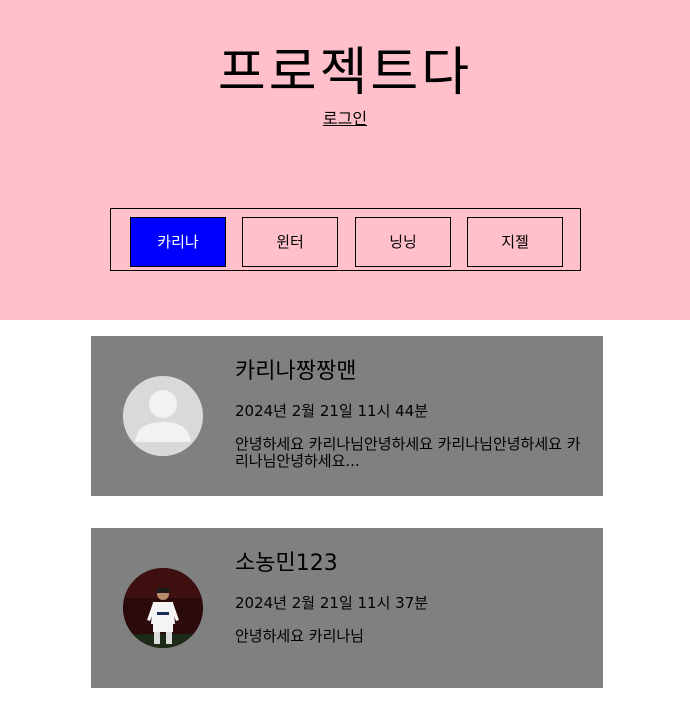 The image size is (690, 711). Describe the element at coordinates (345, 239) in the screenshot. I see `member-tabs: 카리나 윈터 닝닝 지젤` at that location.